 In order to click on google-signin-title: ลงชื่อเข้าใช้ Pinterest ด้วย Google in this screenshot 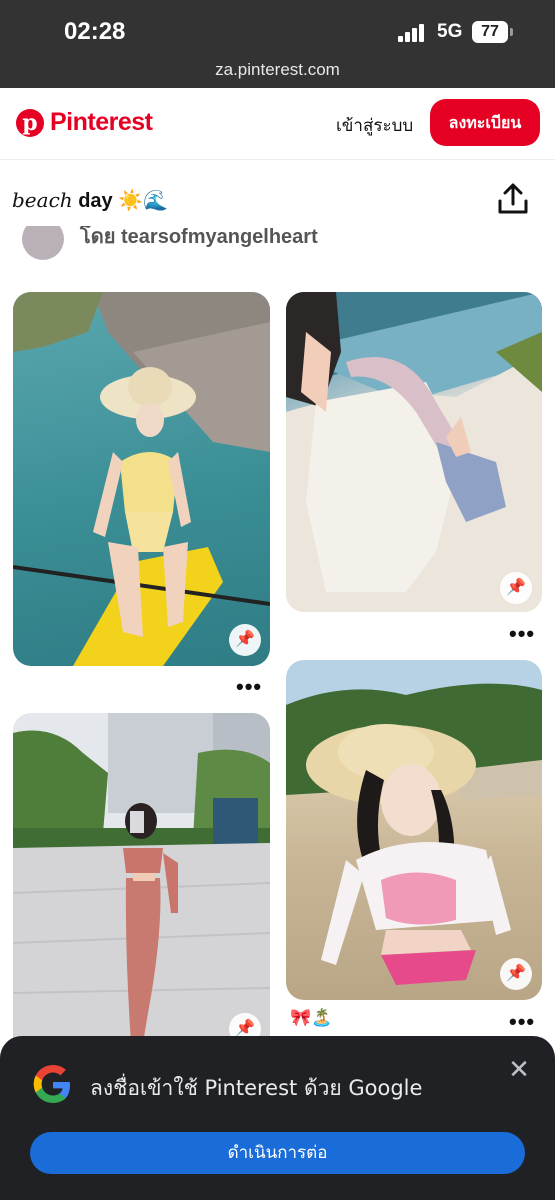, I will do `click(256, 1088)`.